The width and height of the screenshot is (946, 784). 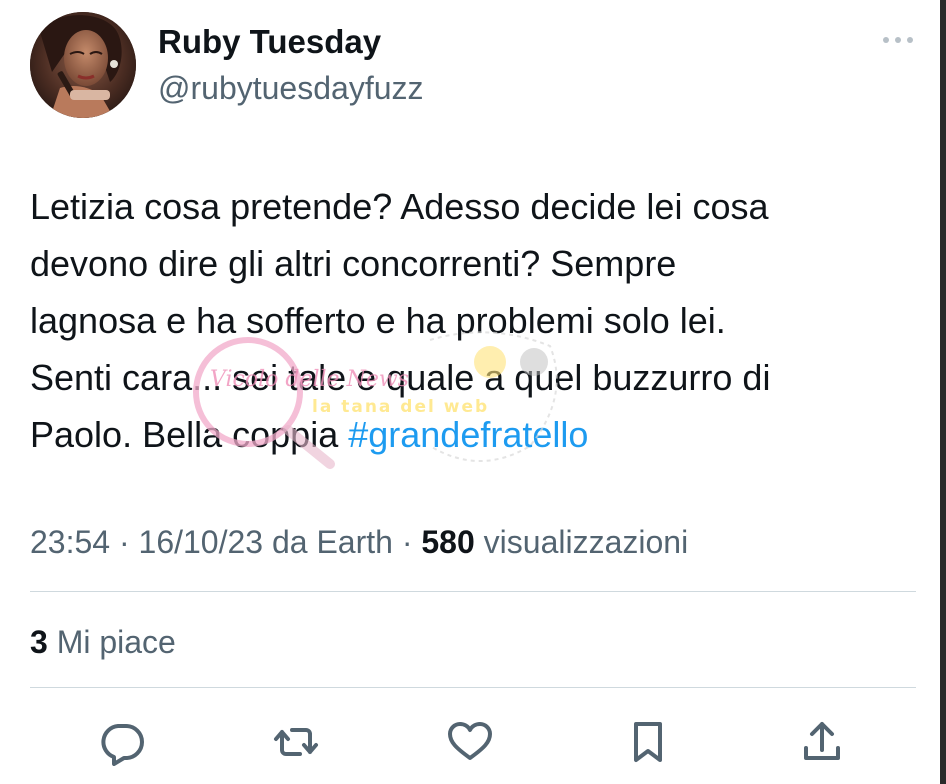 I want to click on profile-photo-icon, so click(x=83, y=65).